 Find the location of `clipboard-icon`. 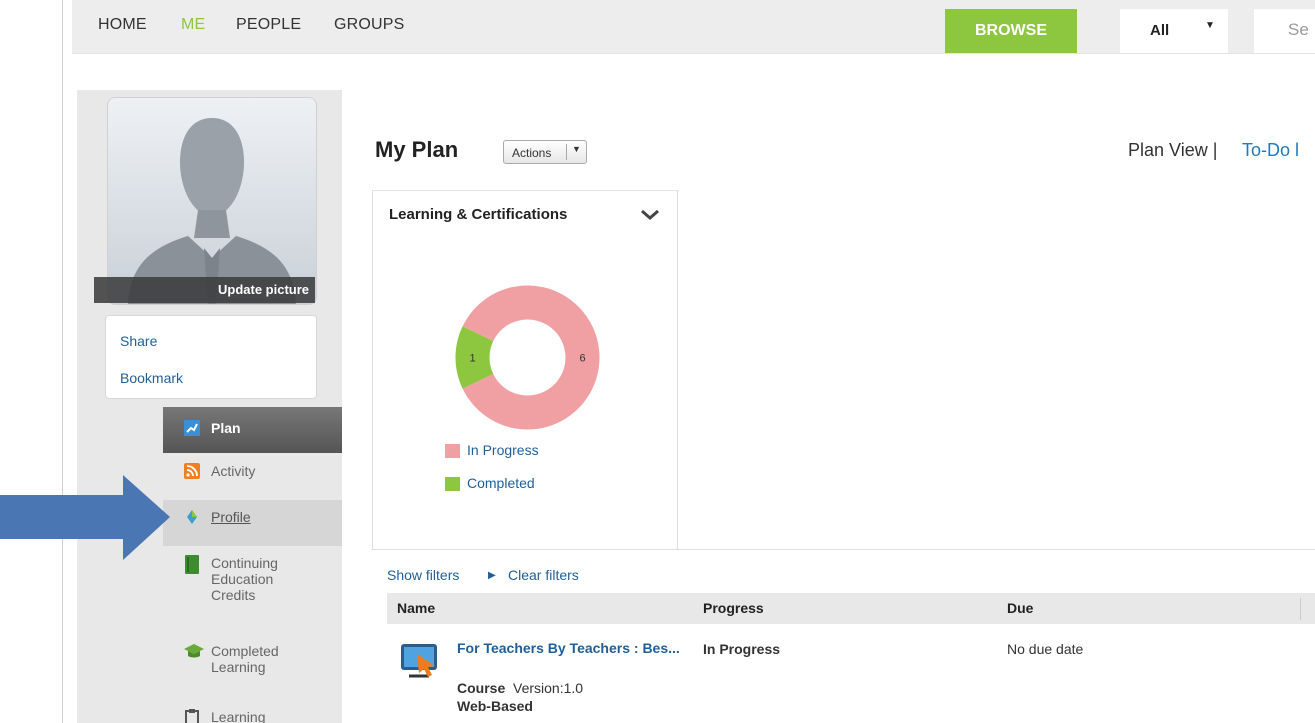

clipboard-icon is located at coordinates (192, 716).